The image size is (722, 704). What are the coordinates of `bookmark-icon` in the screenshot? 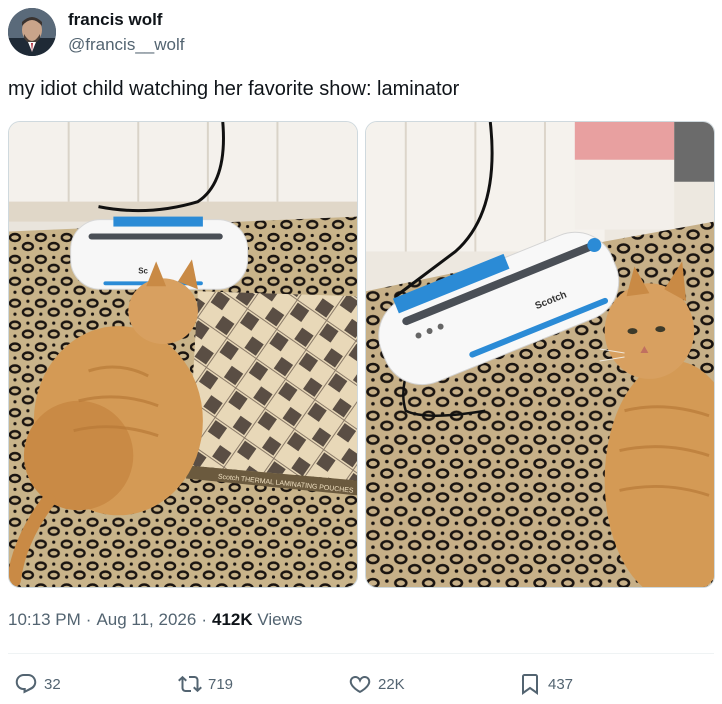 It's located at (530, 684).